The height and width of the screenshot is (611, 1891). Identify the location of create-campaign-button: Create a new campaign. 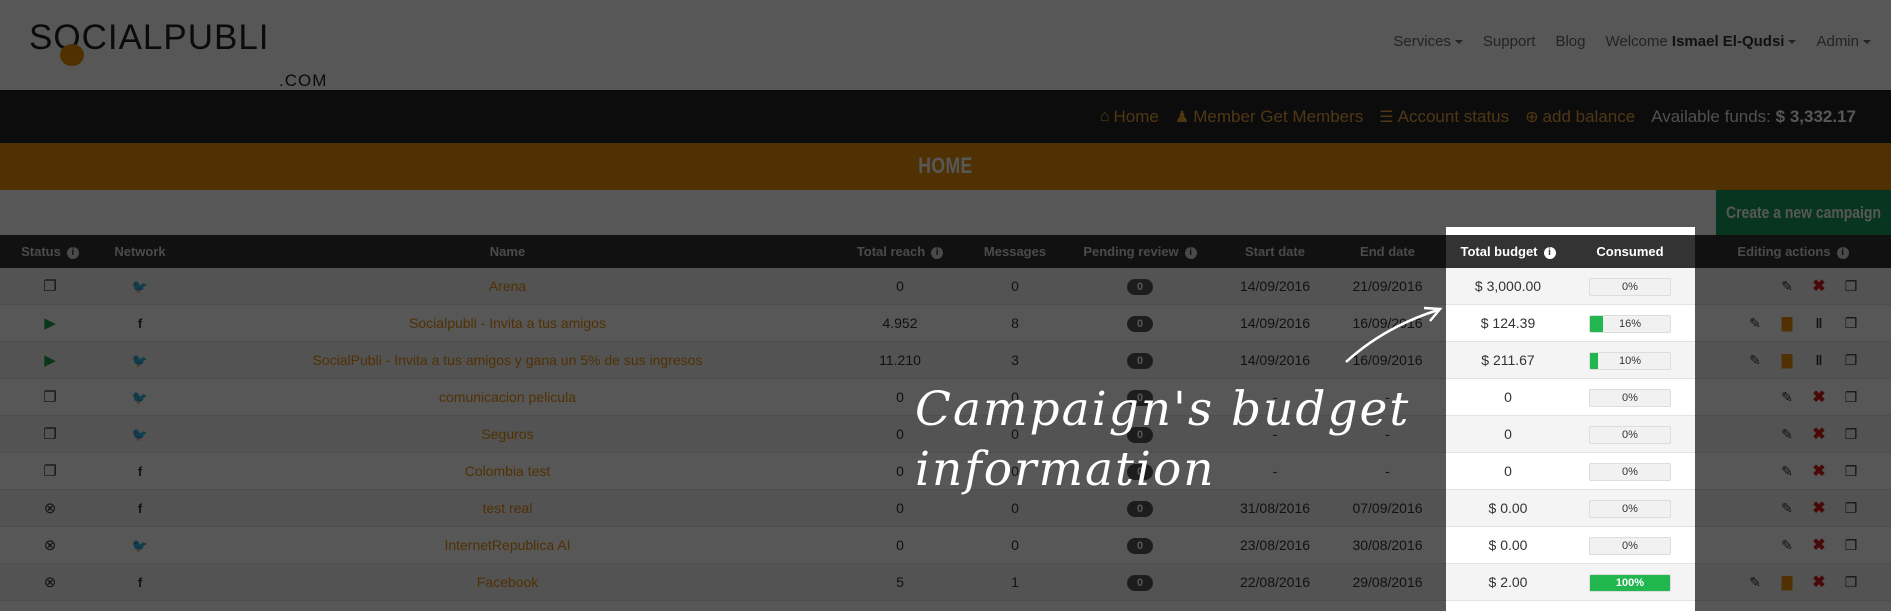
(1803, 212).